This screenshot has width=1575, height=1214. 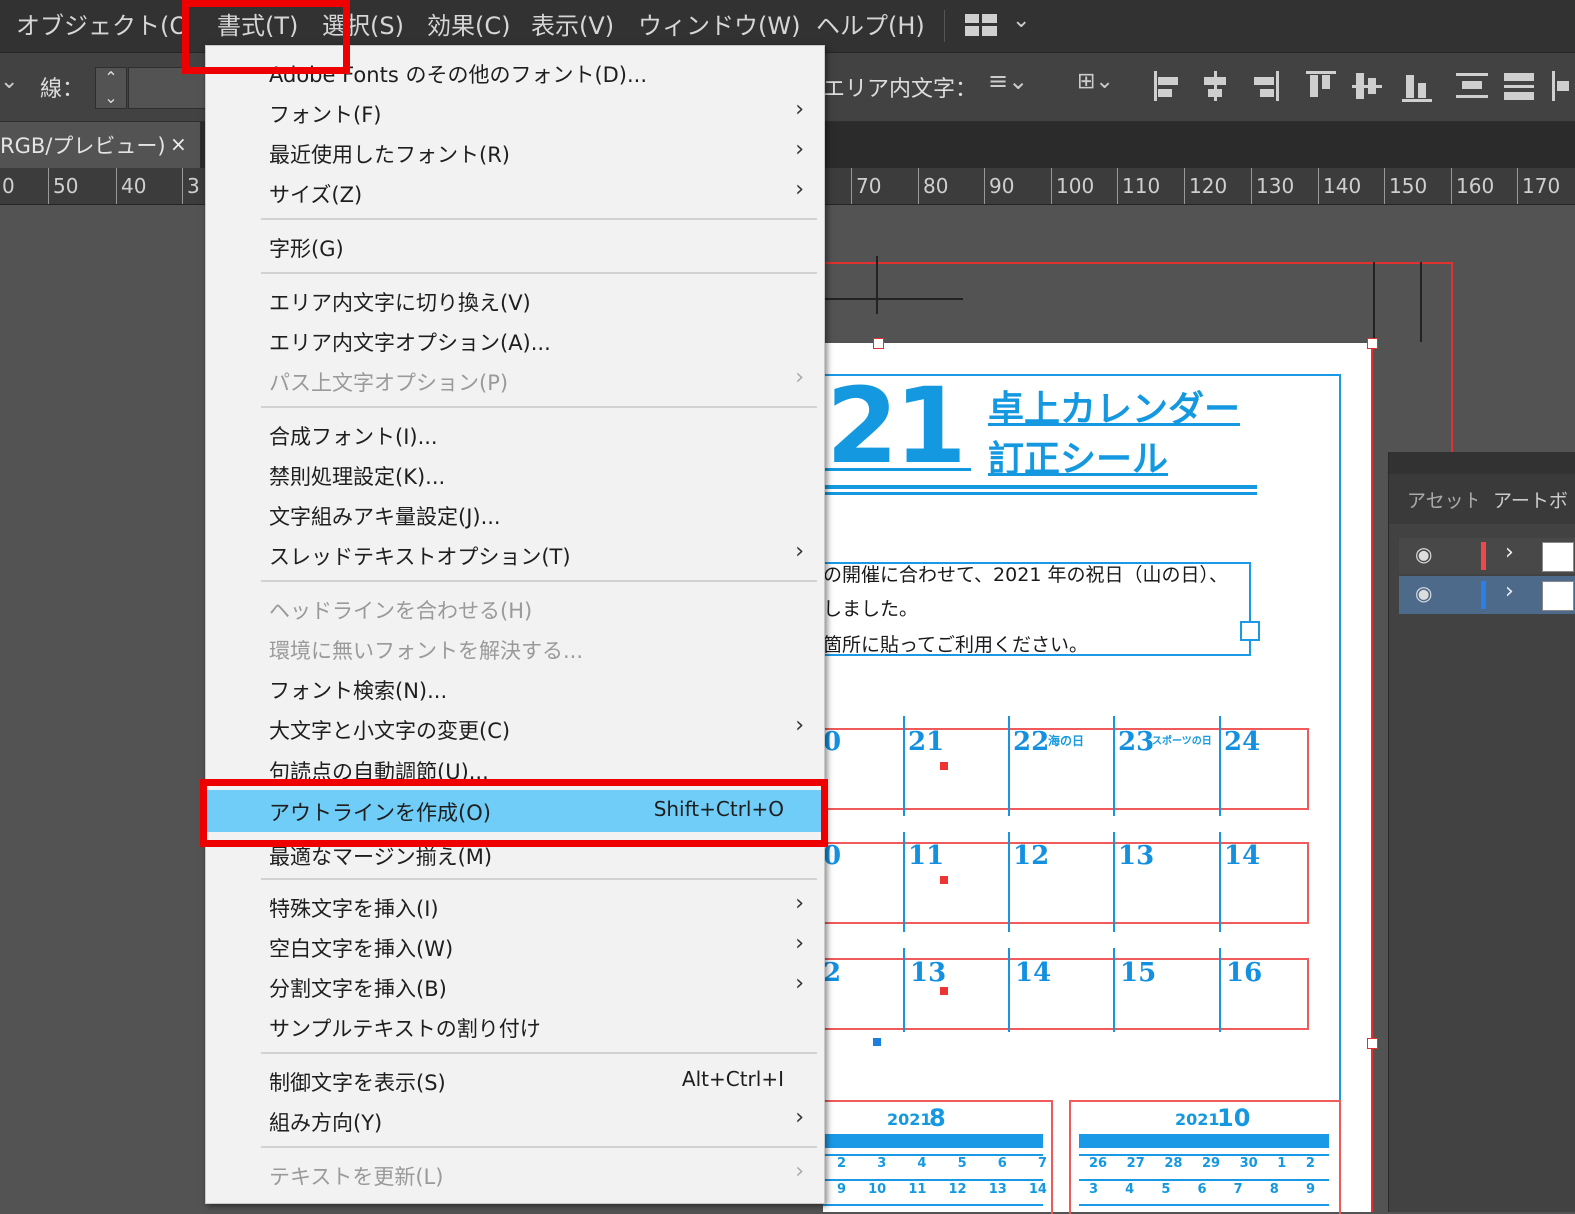 I want to click on menu-item-glyphs: 字形(G), so click(x=515, y=246).